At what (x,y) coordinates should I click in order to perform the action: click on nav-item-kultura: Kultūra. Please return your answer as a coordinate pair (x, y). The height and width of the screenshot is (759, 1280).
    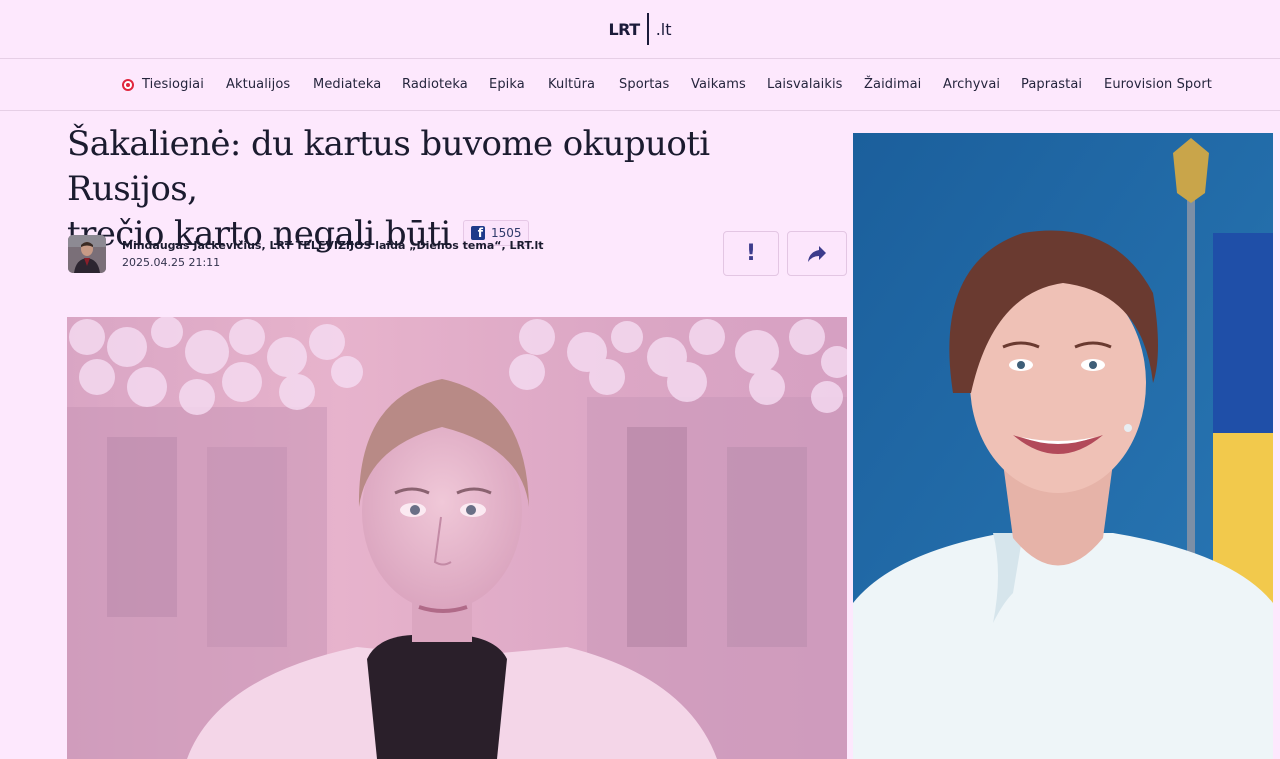
    Looking at the image, I should click on (571, 84).